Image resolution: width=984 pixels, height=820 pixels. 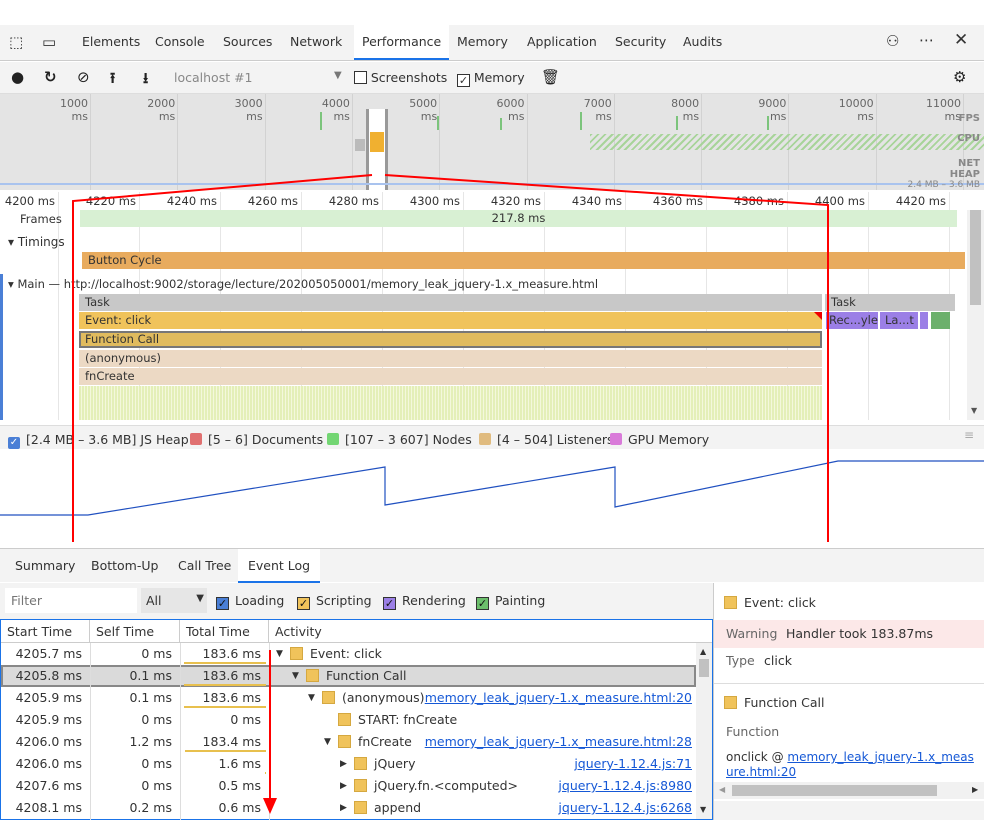 I want to click on table-scrollbar: ▲ ▼, so click(x=704, y=731).